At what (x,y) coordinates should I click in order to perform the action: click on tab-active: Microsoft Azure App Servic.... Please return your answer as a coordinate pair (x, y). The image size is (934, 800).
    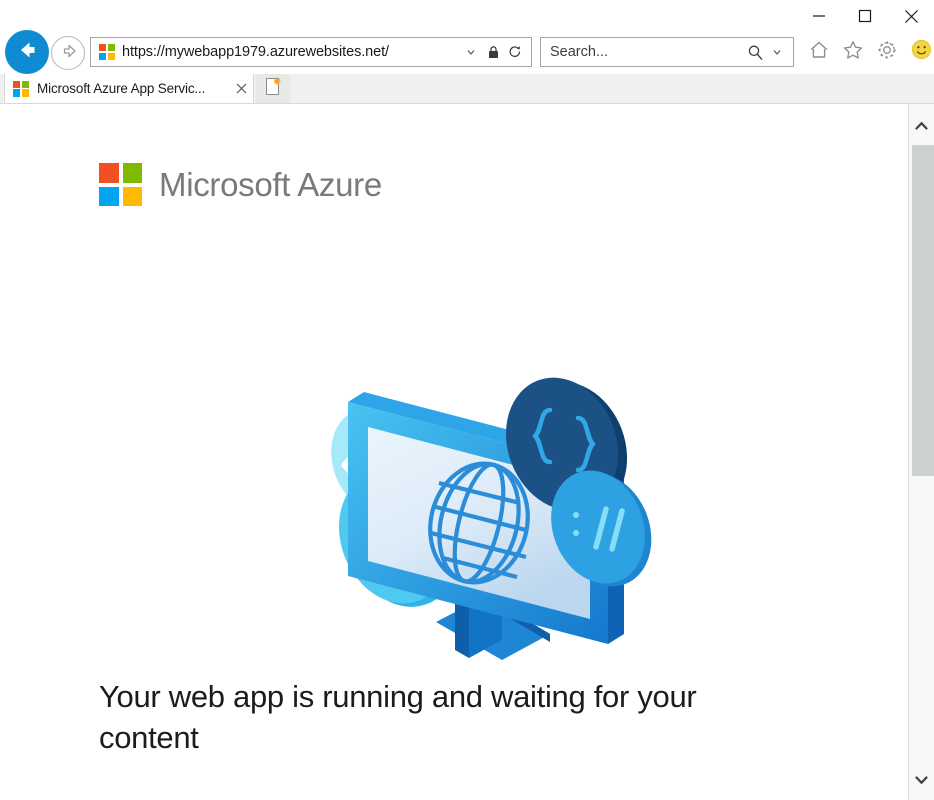
    Looking at the image, I should click on (129, 88).